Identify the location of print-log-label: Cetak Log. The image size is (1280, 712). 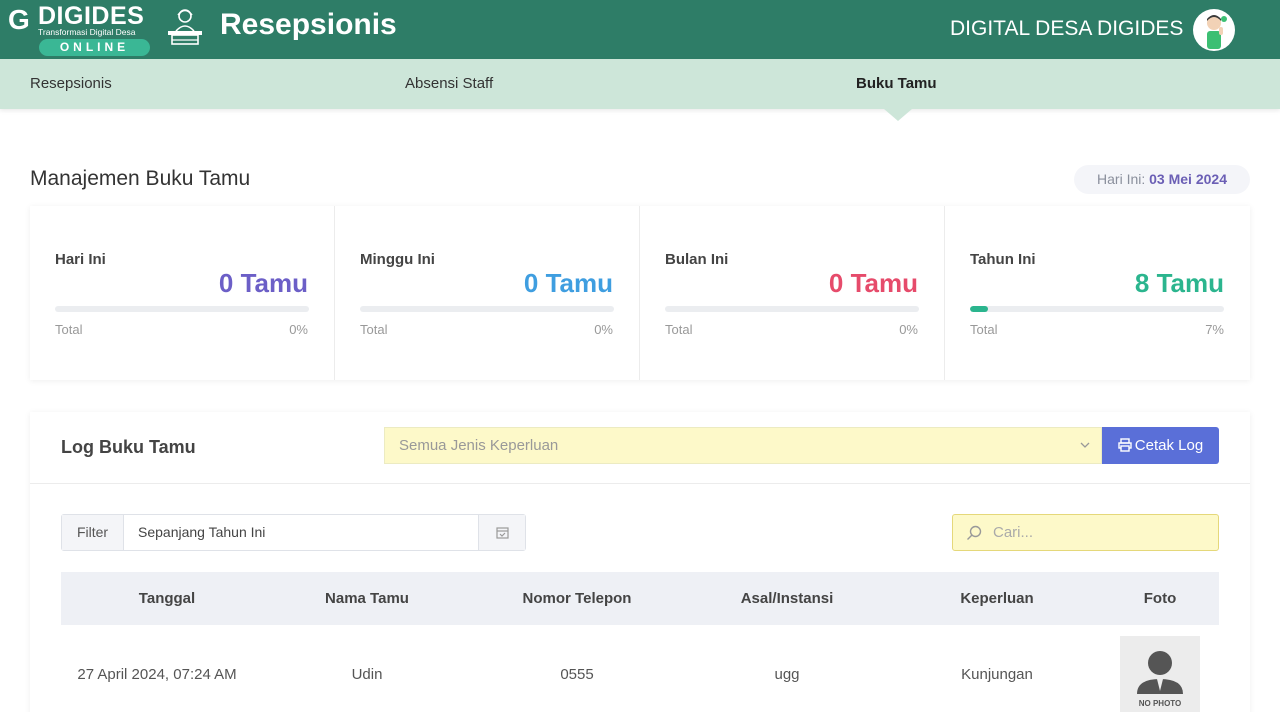
(1169, 445).